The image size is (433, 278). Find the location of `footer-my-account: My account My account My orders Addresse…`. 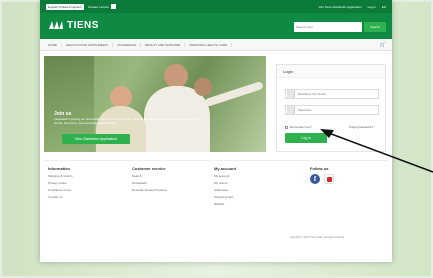

footer-my-account: My account My account My orders Addresse… is located at coordinates (225, 187).